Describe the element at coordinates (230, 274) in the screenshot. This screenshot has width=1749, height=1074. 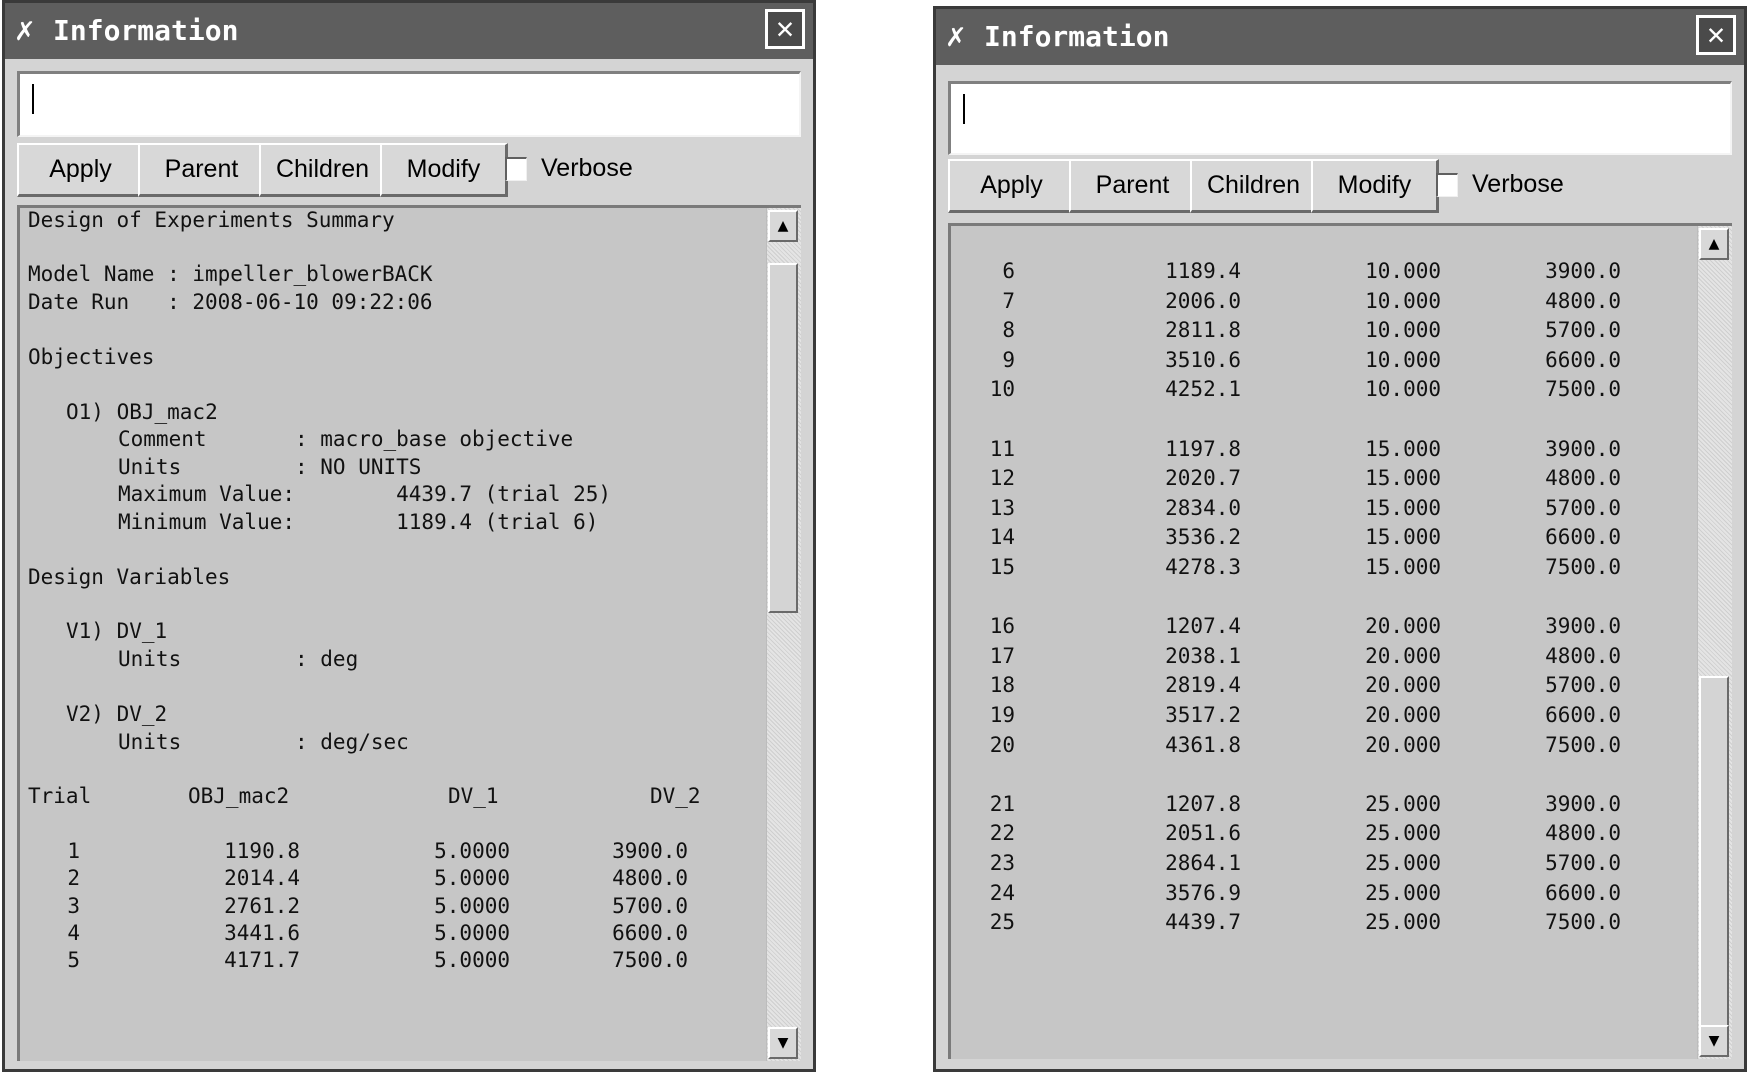
I see `model-name-line: Model Name : impeller_blowerBACK` at that location.